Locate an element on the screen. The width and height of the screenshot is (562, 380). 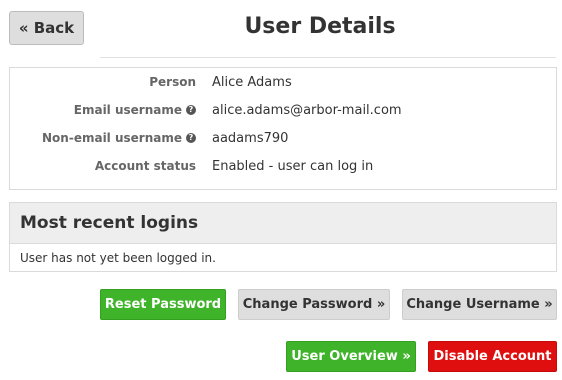
account-status-label: Account status is located at coordinates (105, 166).